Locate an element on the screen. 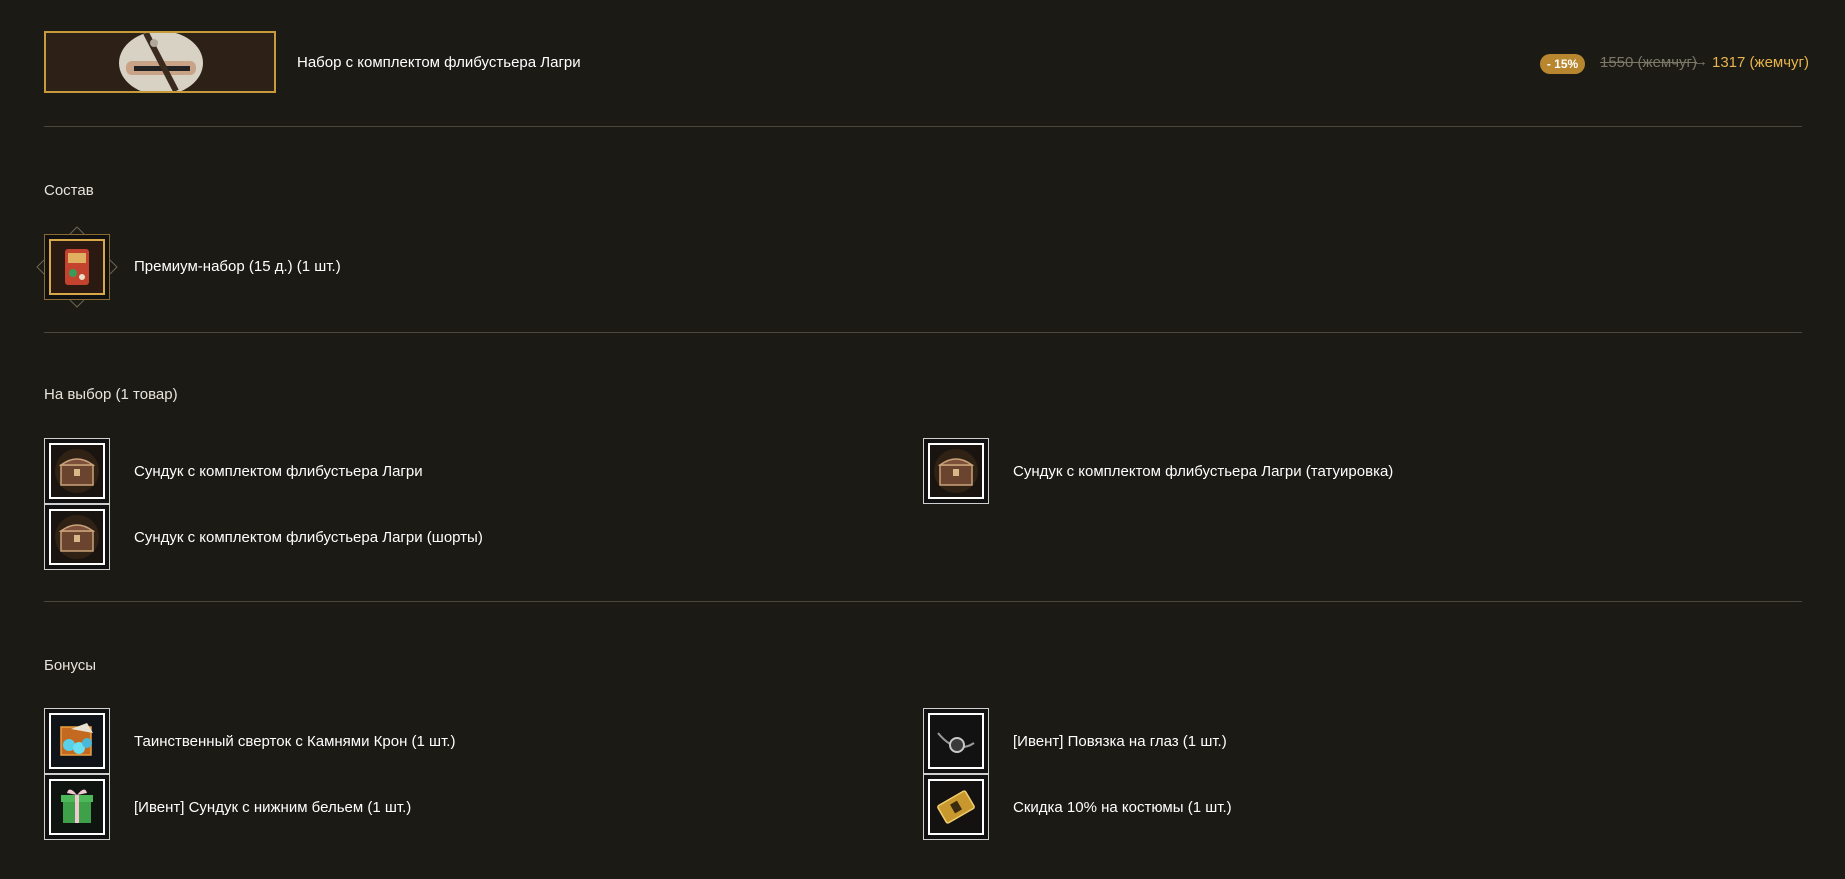 Image resolution: width=1845 pixels, height=879 pixels. gift-box-icon is located at coordinates (77, 807).